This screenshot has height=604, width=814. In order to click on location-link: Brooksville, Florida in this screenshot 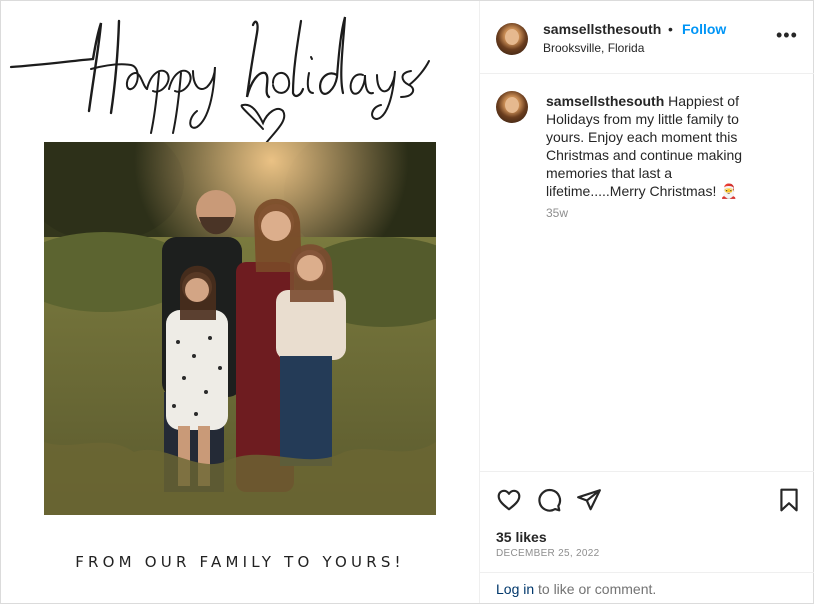, I will do `click(593, 48)`.